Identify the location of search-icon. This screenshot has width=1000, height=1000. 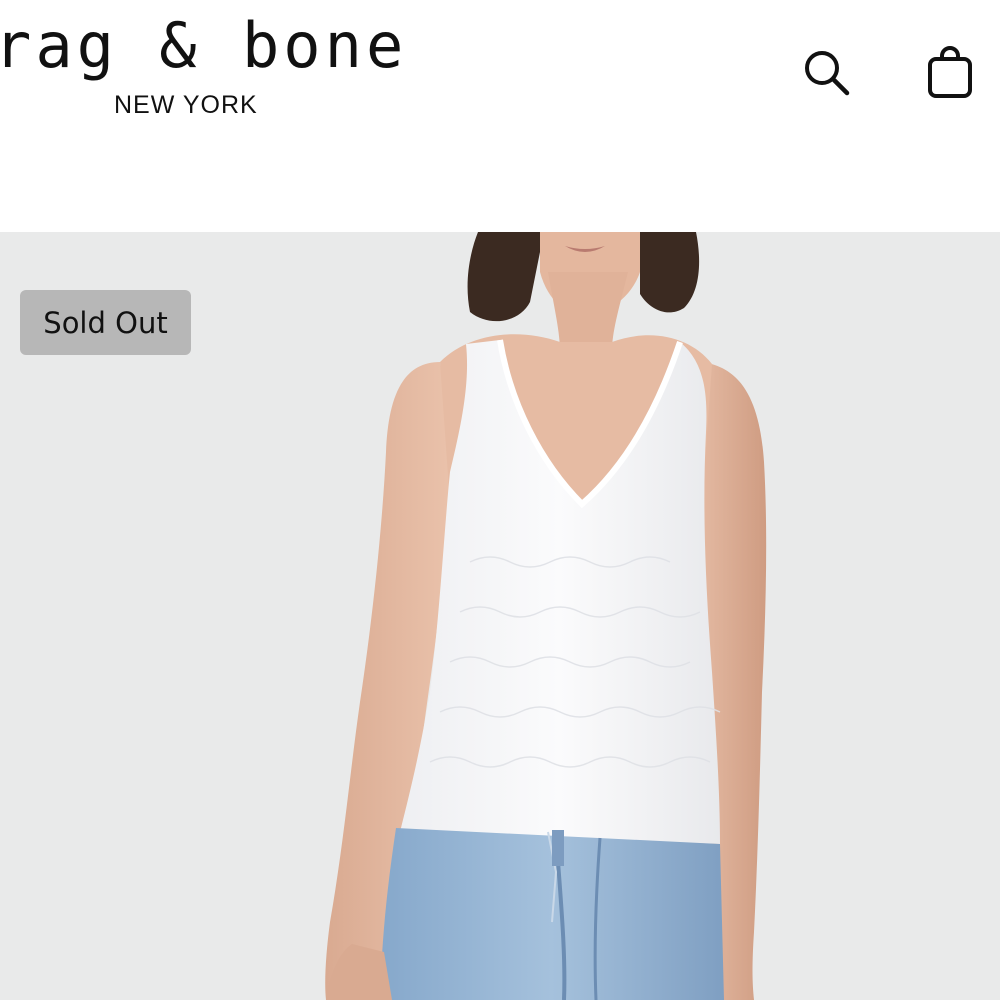
(827, 73).